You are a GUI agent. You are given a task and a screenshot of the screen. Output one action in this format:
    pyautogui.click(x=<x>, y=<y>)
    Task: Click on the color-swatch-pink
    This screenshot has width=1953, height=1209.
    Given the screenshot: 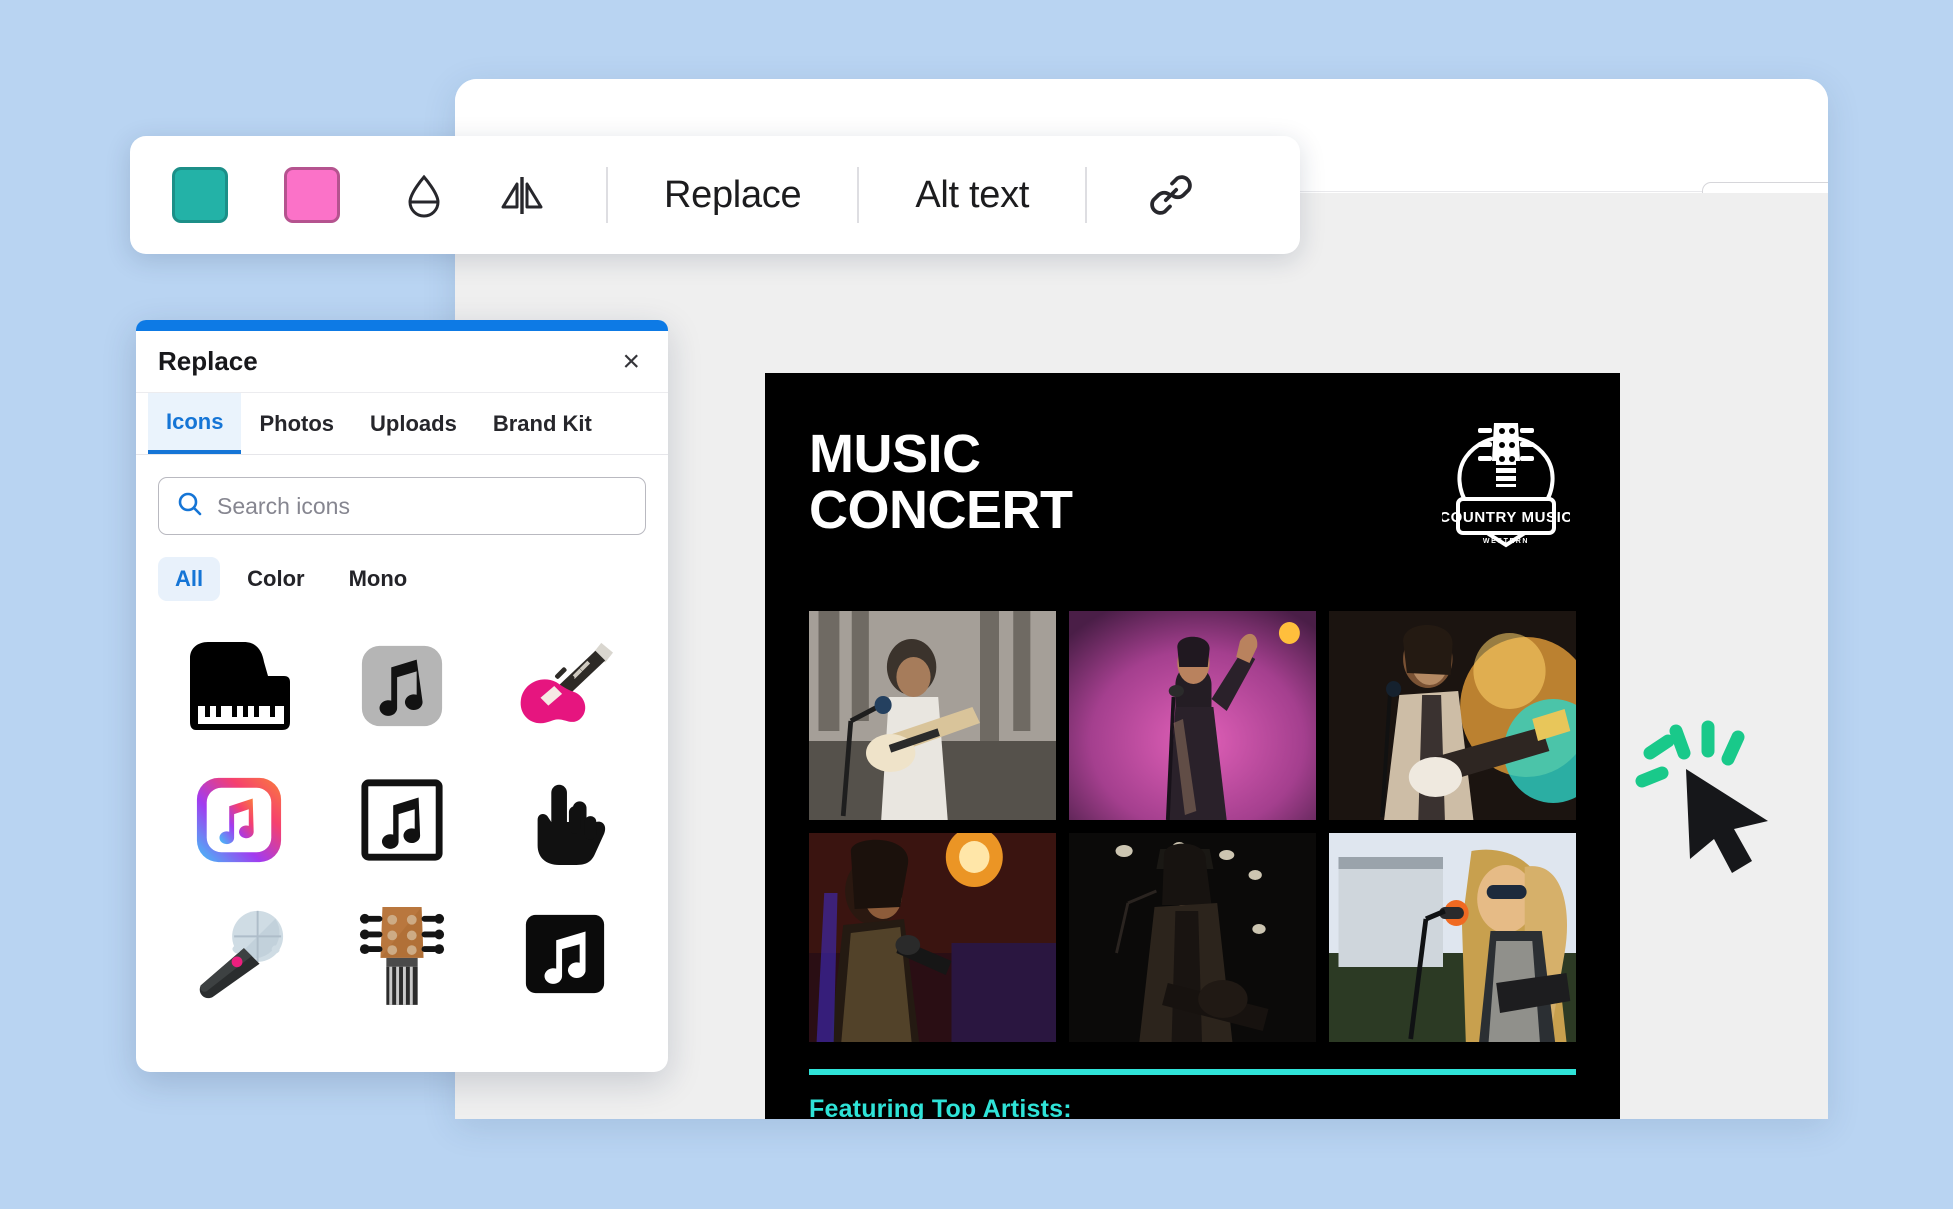 What is the action you would take?
    pyautogui.click(x=312, y=195)
    